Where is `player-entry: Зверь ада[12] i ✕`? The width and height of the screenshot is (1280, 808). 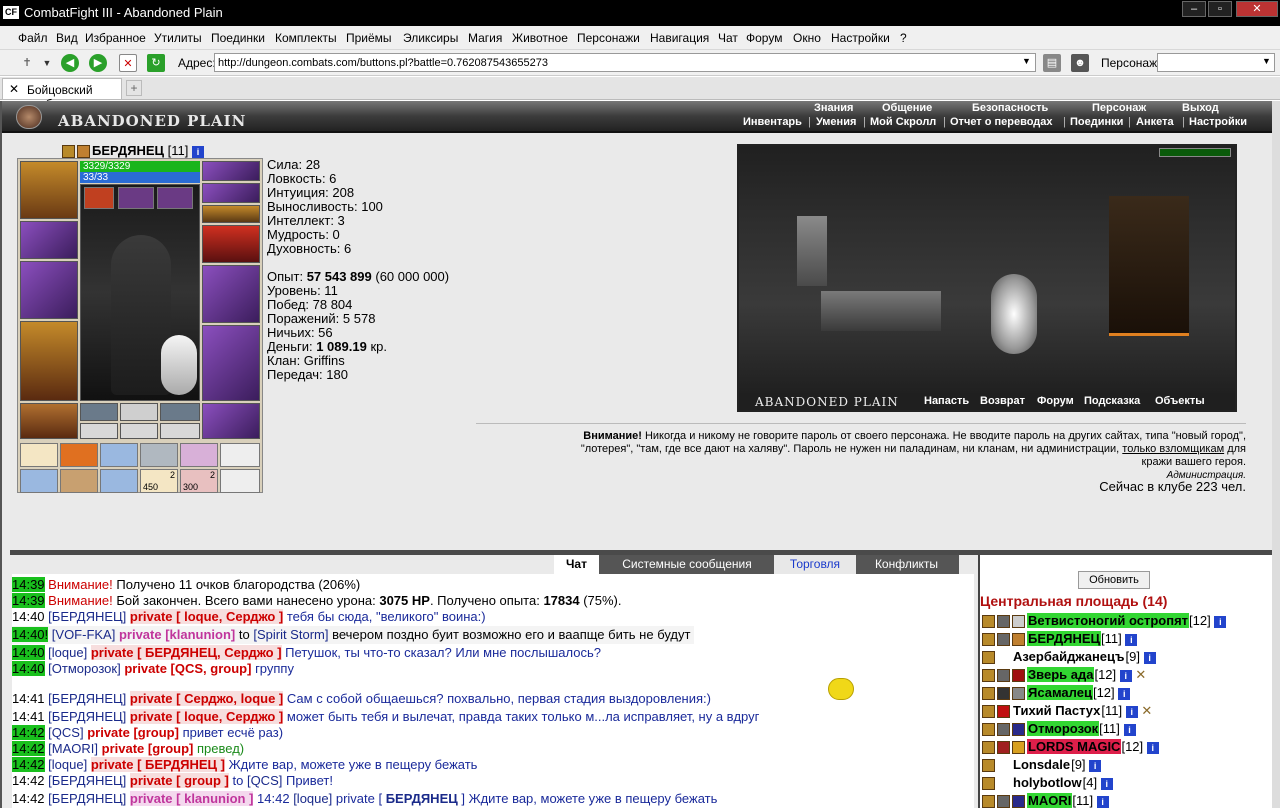
player-entry: Зверь ада[12] i ✕ is located at coordinates (1064, 675).